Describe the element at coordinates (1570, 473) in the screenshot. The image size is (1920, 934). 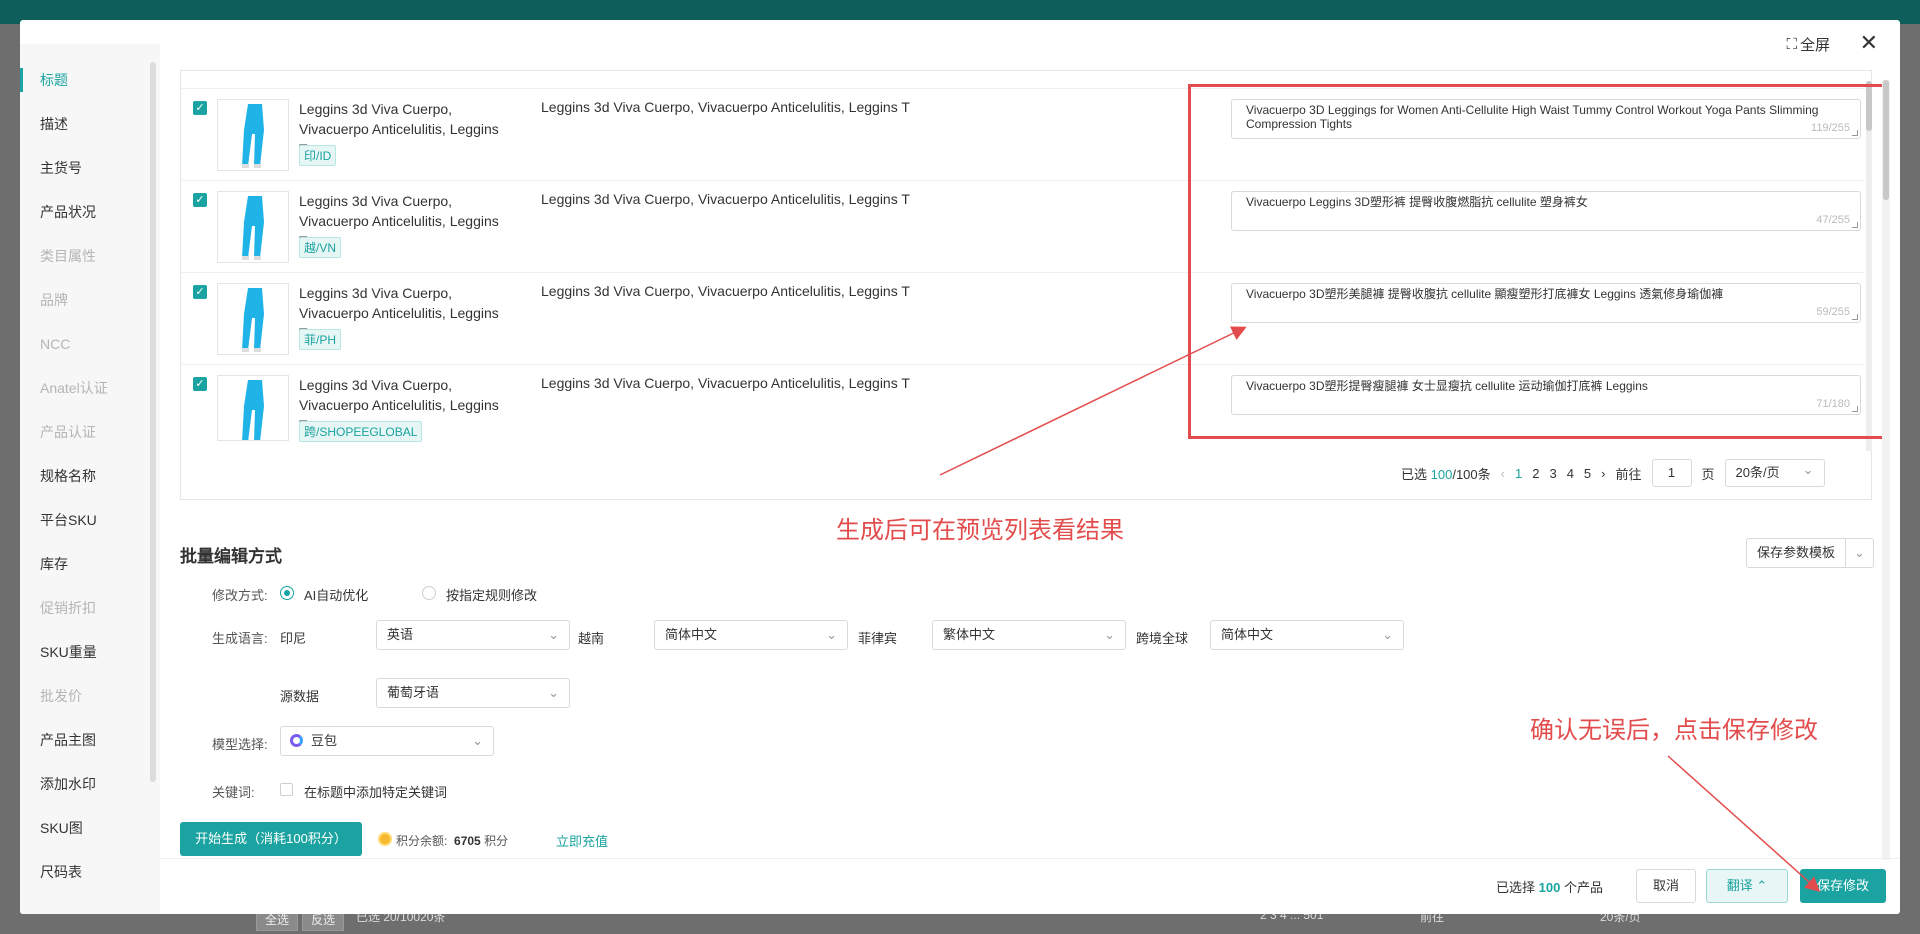
I see `page-4: 4` at that location.